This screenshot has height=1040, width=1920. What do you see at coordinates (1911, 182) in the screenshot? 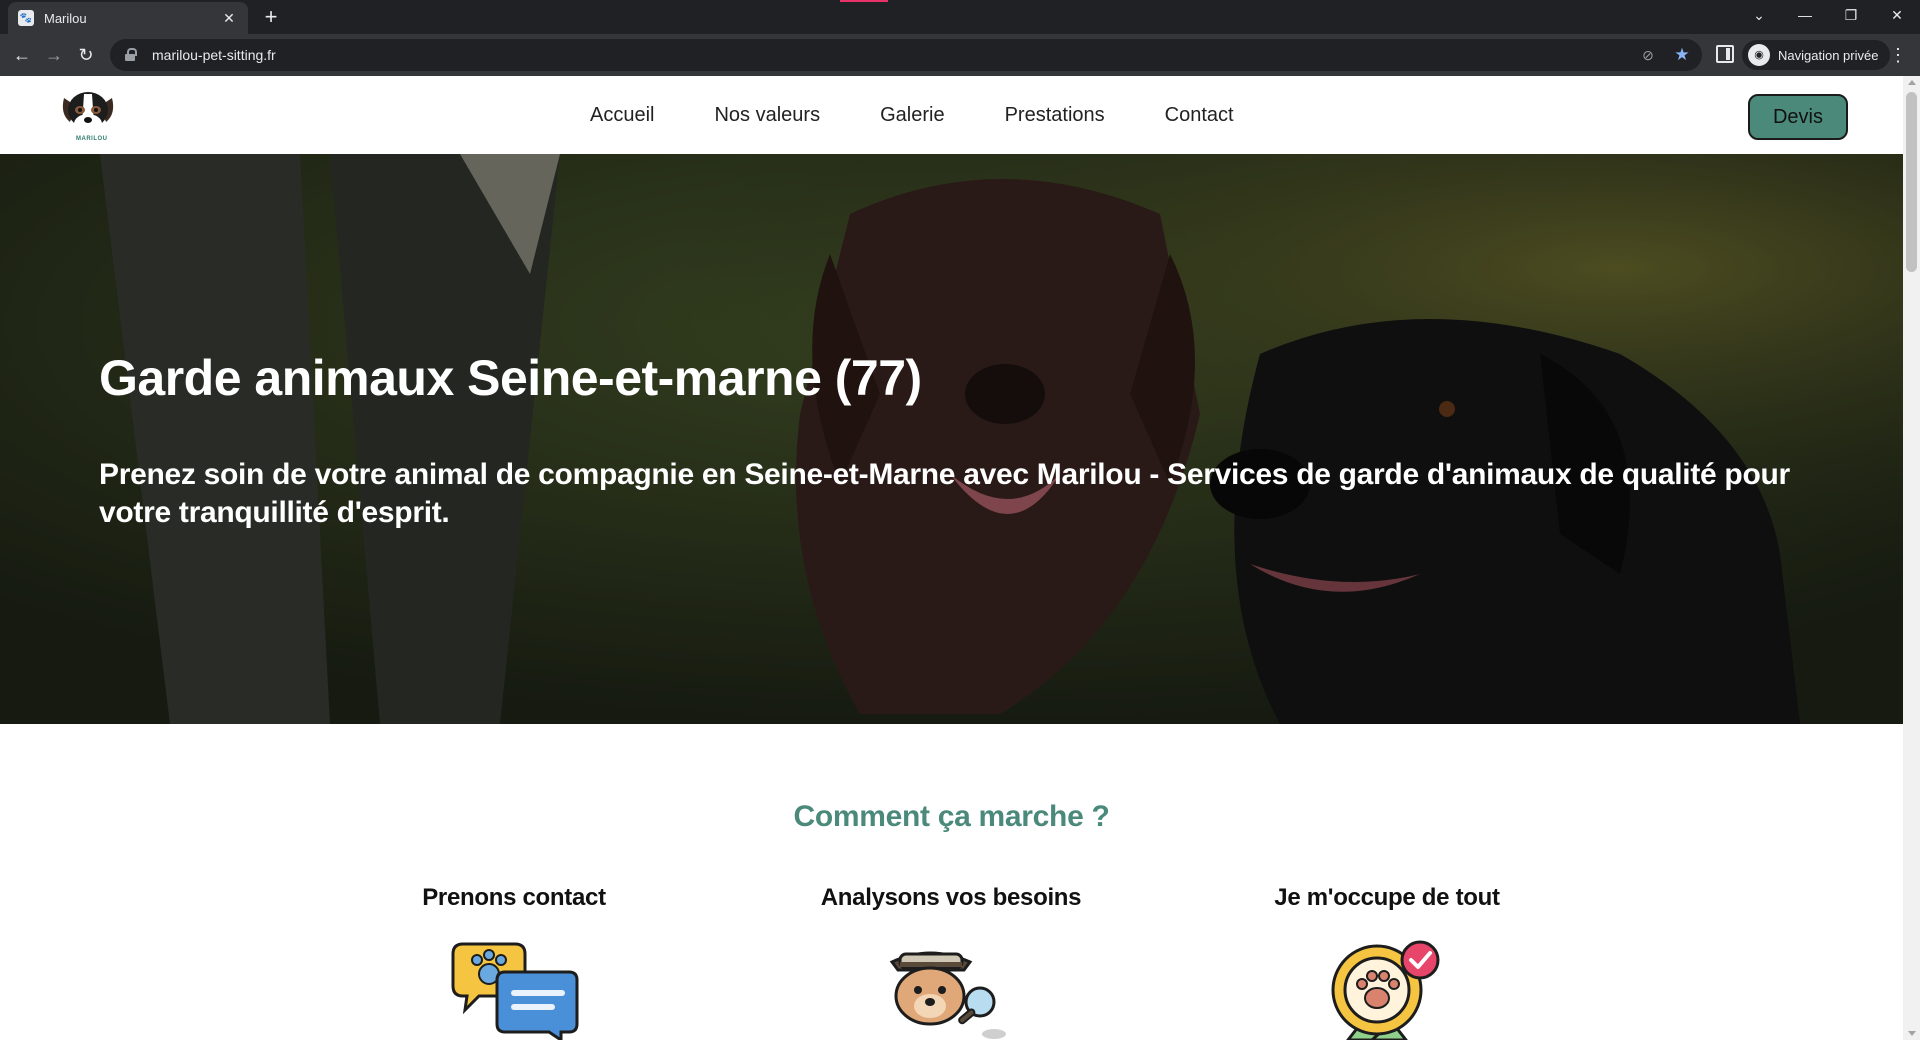
I see `scroll-thumb` at bounding box center [1911, 182].